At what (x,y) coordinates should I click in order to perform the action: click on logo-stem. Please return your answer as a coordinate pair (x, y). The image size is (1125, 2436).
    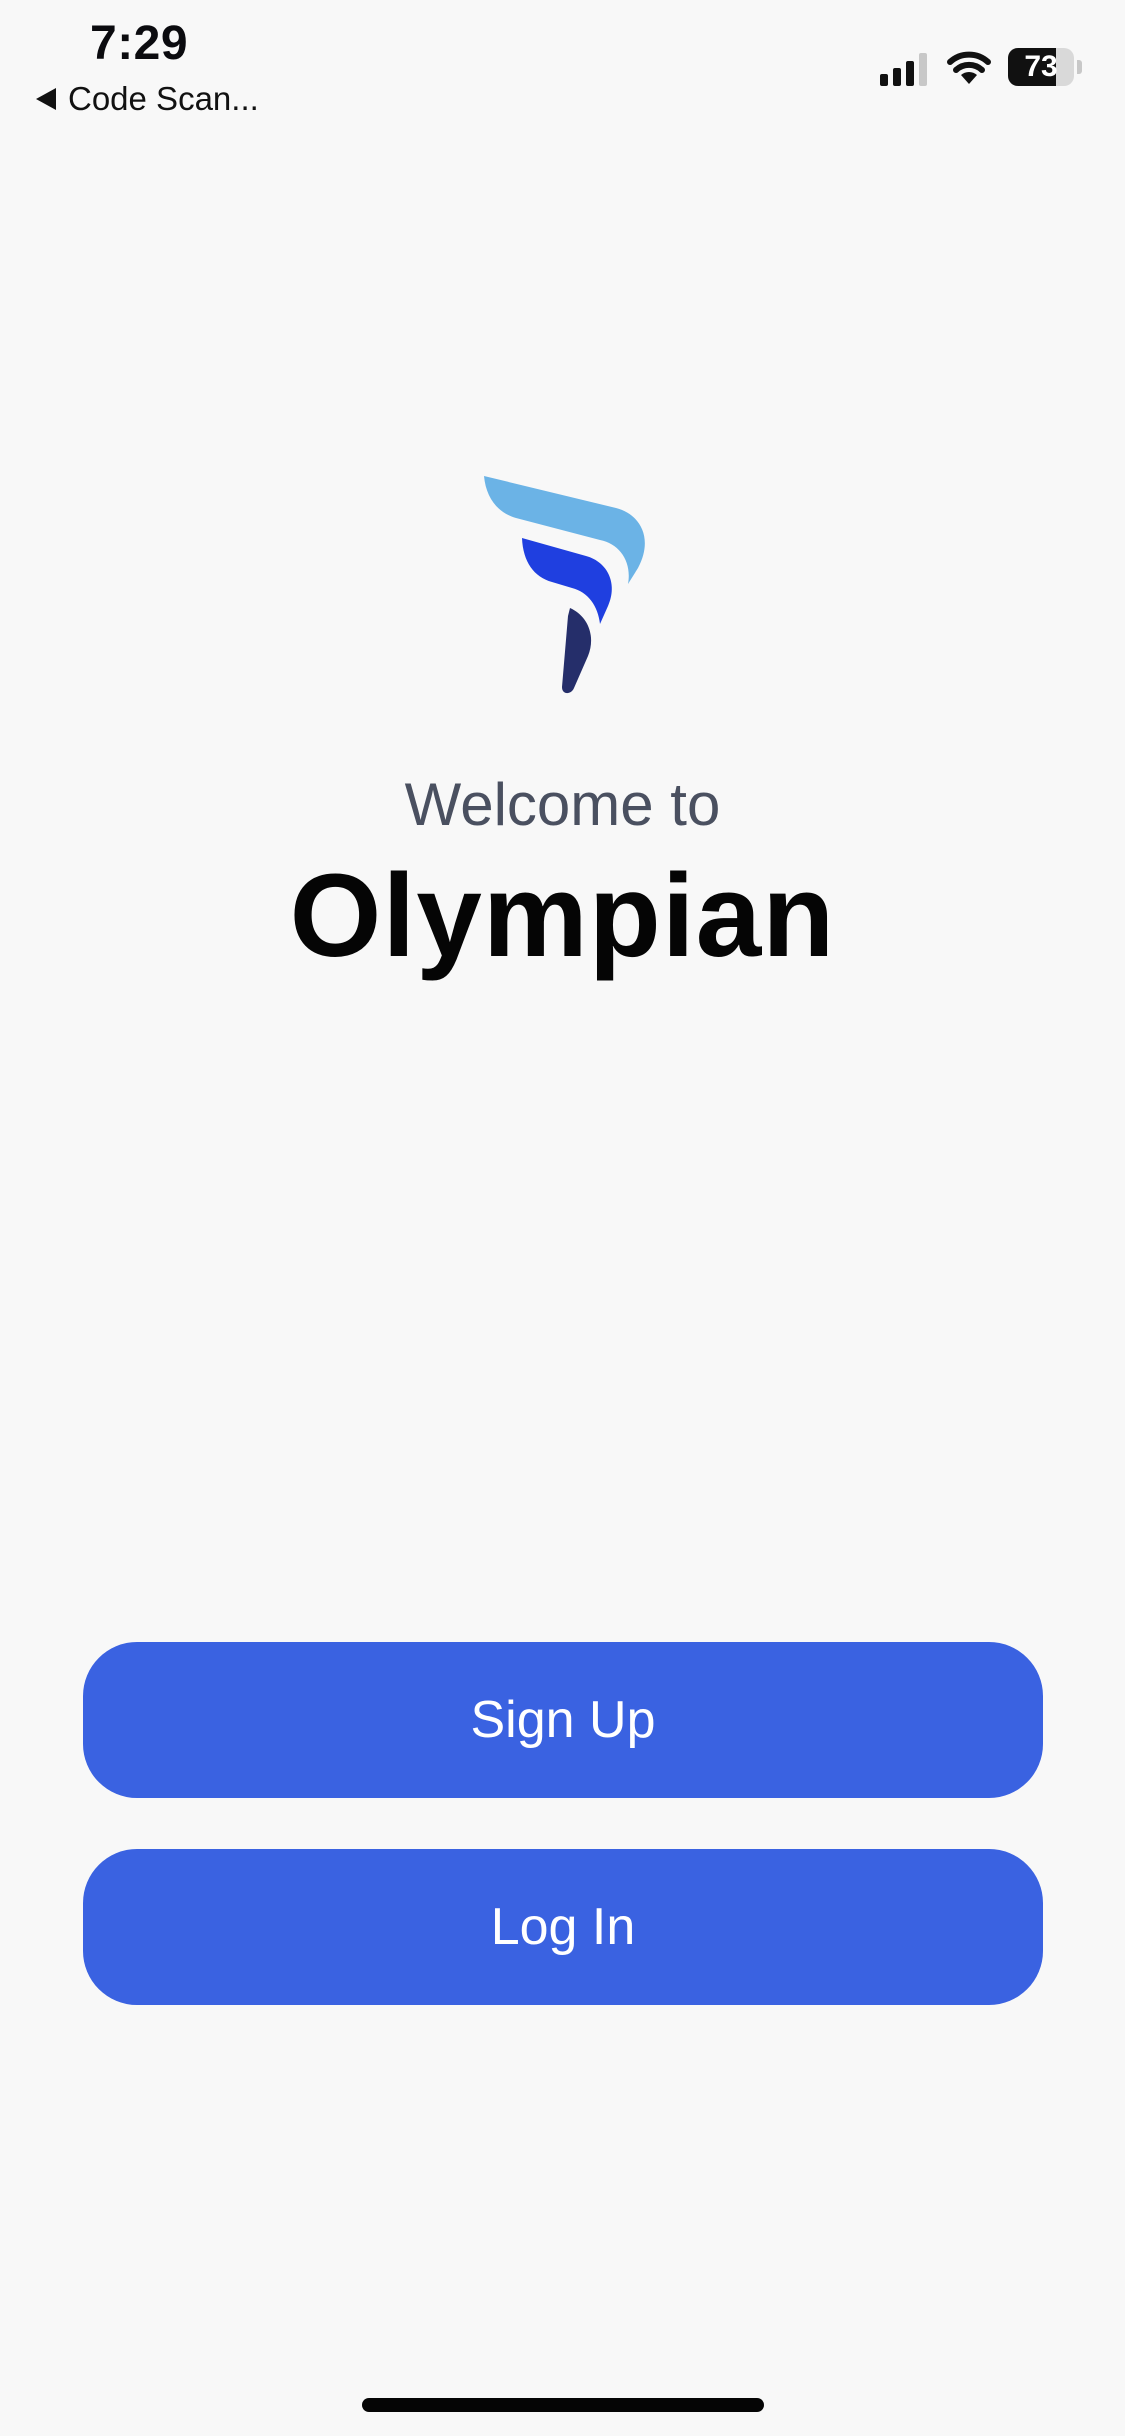
    Looking at the image, I should click on (577, 651).